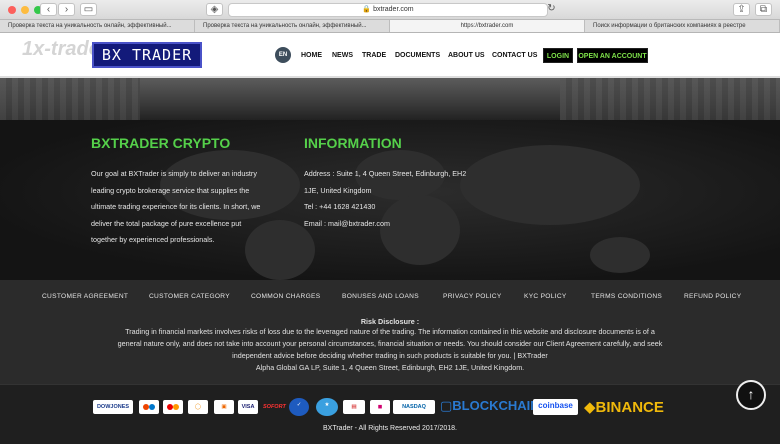 The width and height of the screenshot is (780, 444). I want to click on about-heading: BXTRADER CRYPTO, so click(161, 143).